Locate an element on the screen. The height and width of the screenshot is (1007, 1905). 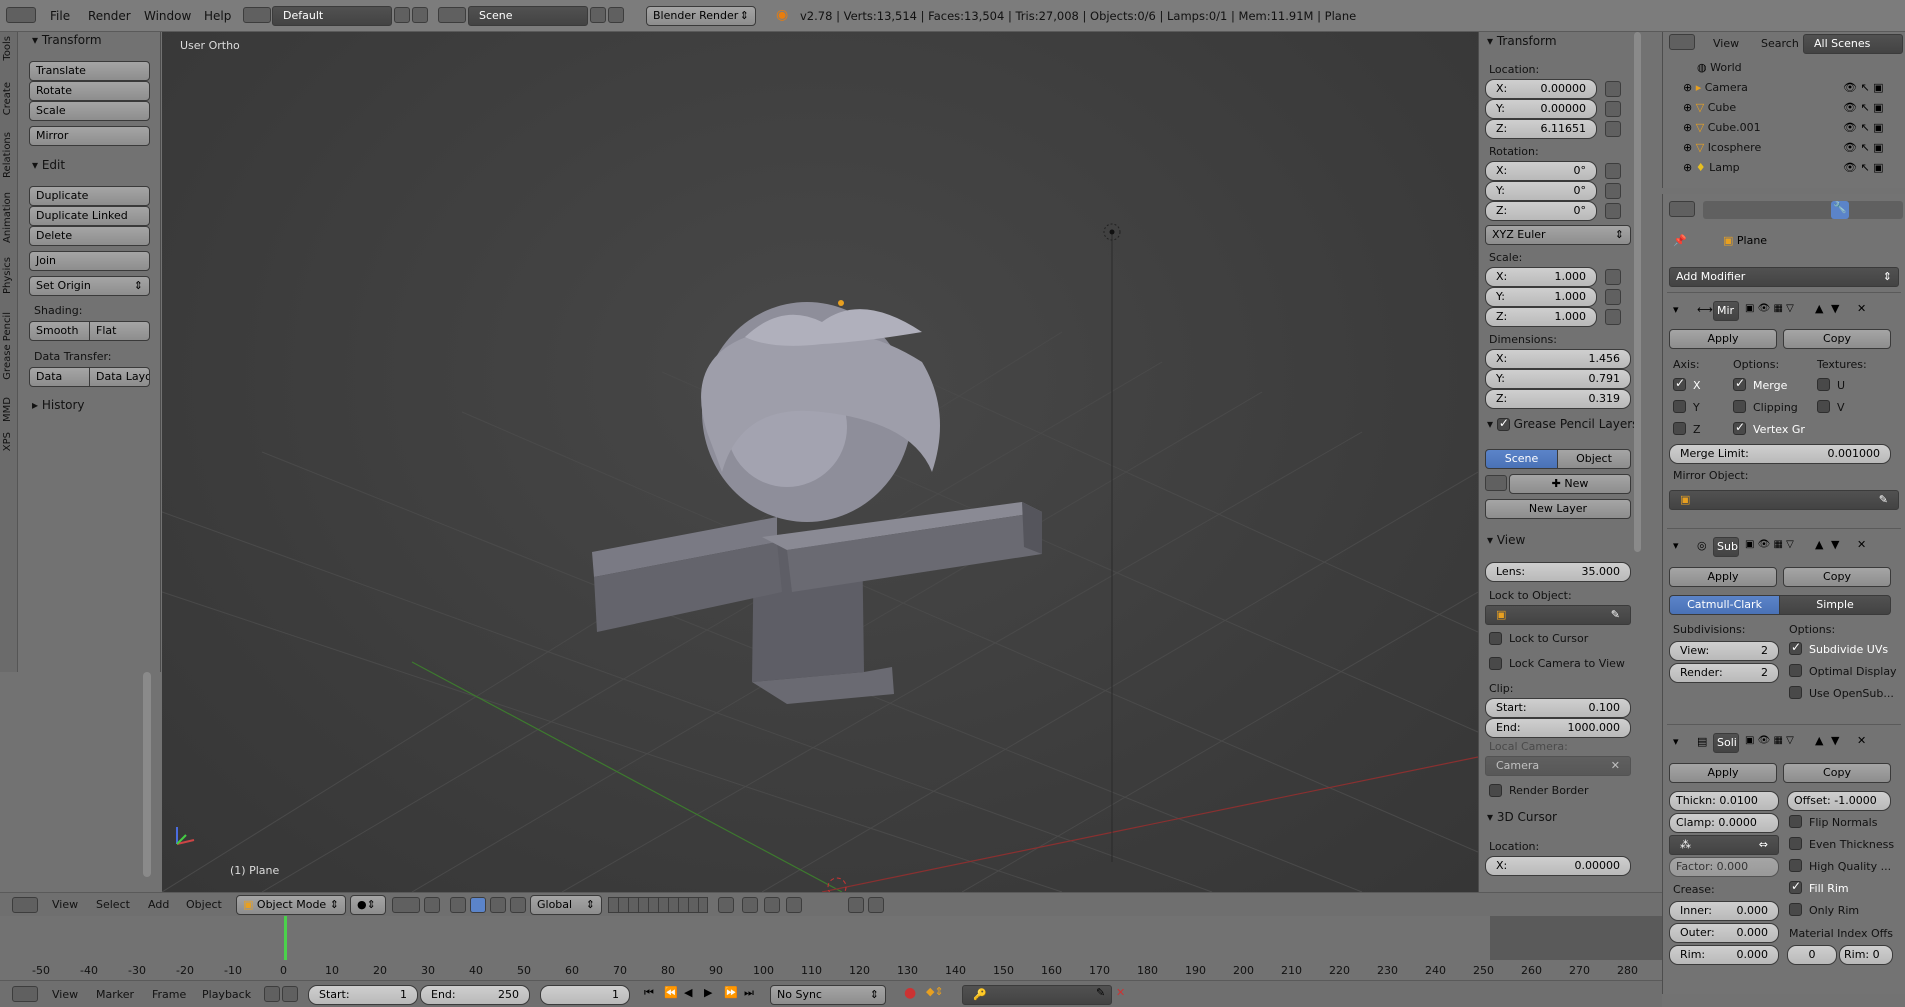
menu-window: Window is located at coordinates (167, 16).